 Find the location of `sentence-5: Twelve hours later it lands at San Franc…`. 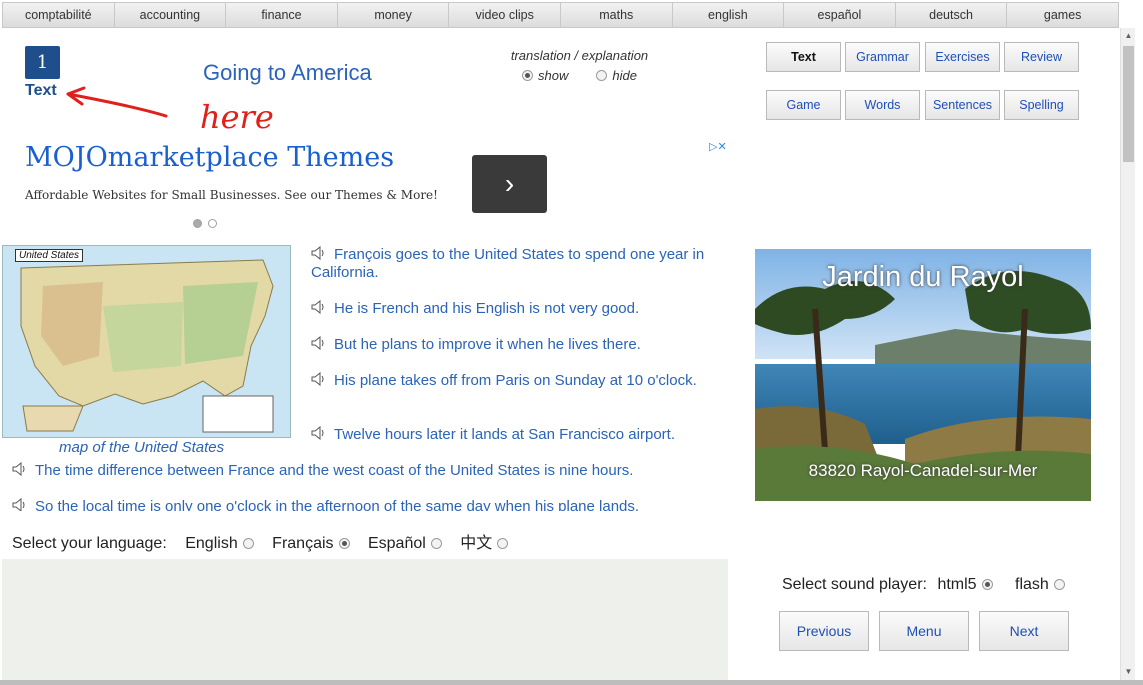

sentence-5: Twelve hours later it lands at San Franc… is located at coordinates (516, 435).